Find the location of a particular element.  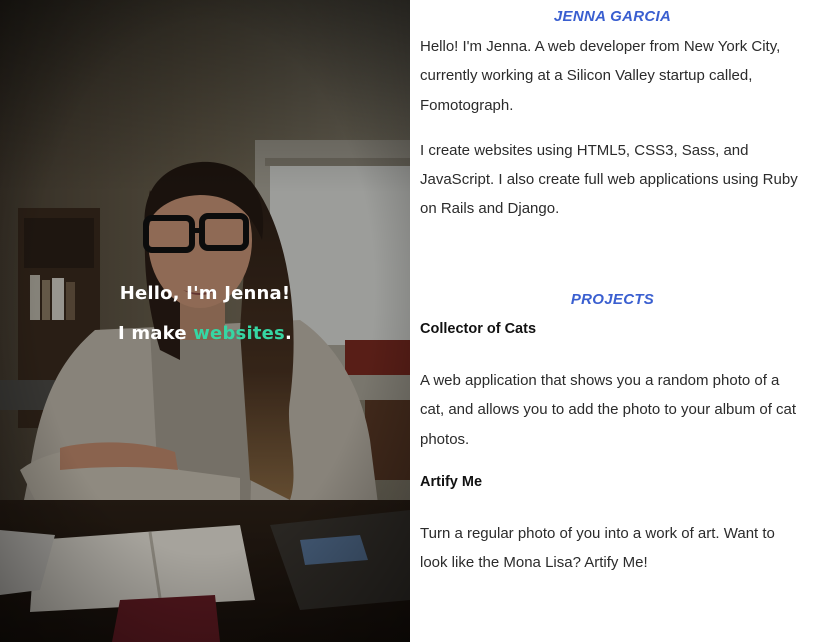

hero-tagline-prefix: I make is located at coordinates (155, 333).